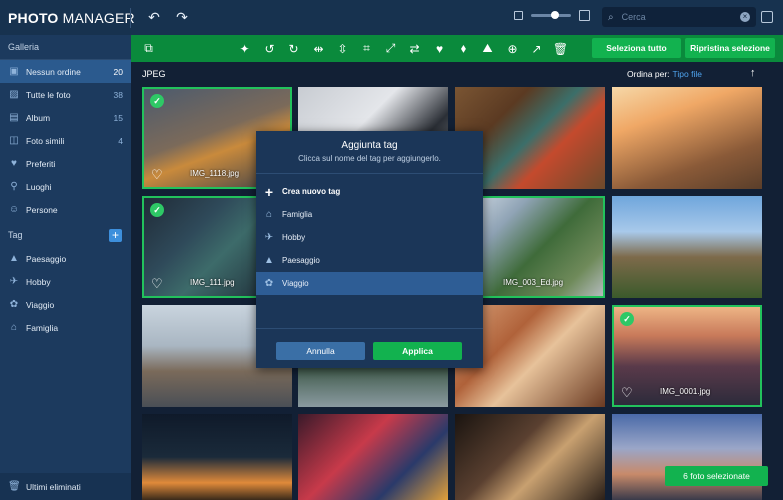 This screenshot has height=500, width=783. What do you see at coordinates (716, 476) in the screenshot?
I see `selection-count-badge: 6 foto selezionate` at bounding box center [716, 476].